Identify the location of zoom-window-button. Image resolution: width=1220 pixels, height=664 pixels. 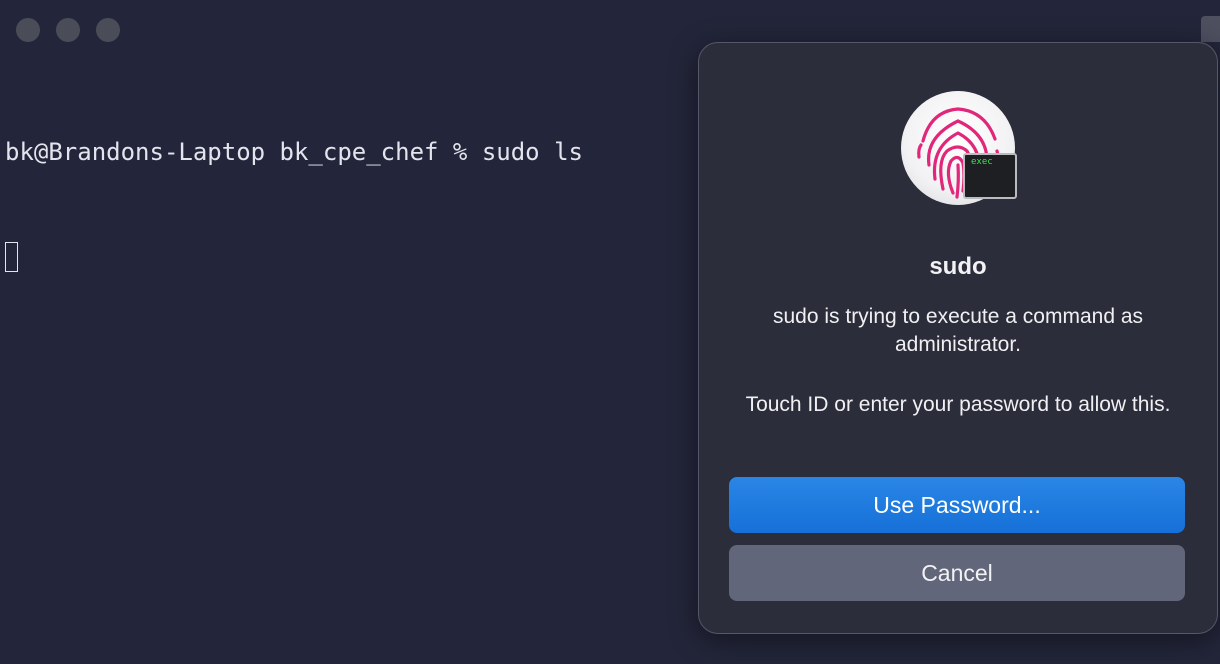
(108, 30).